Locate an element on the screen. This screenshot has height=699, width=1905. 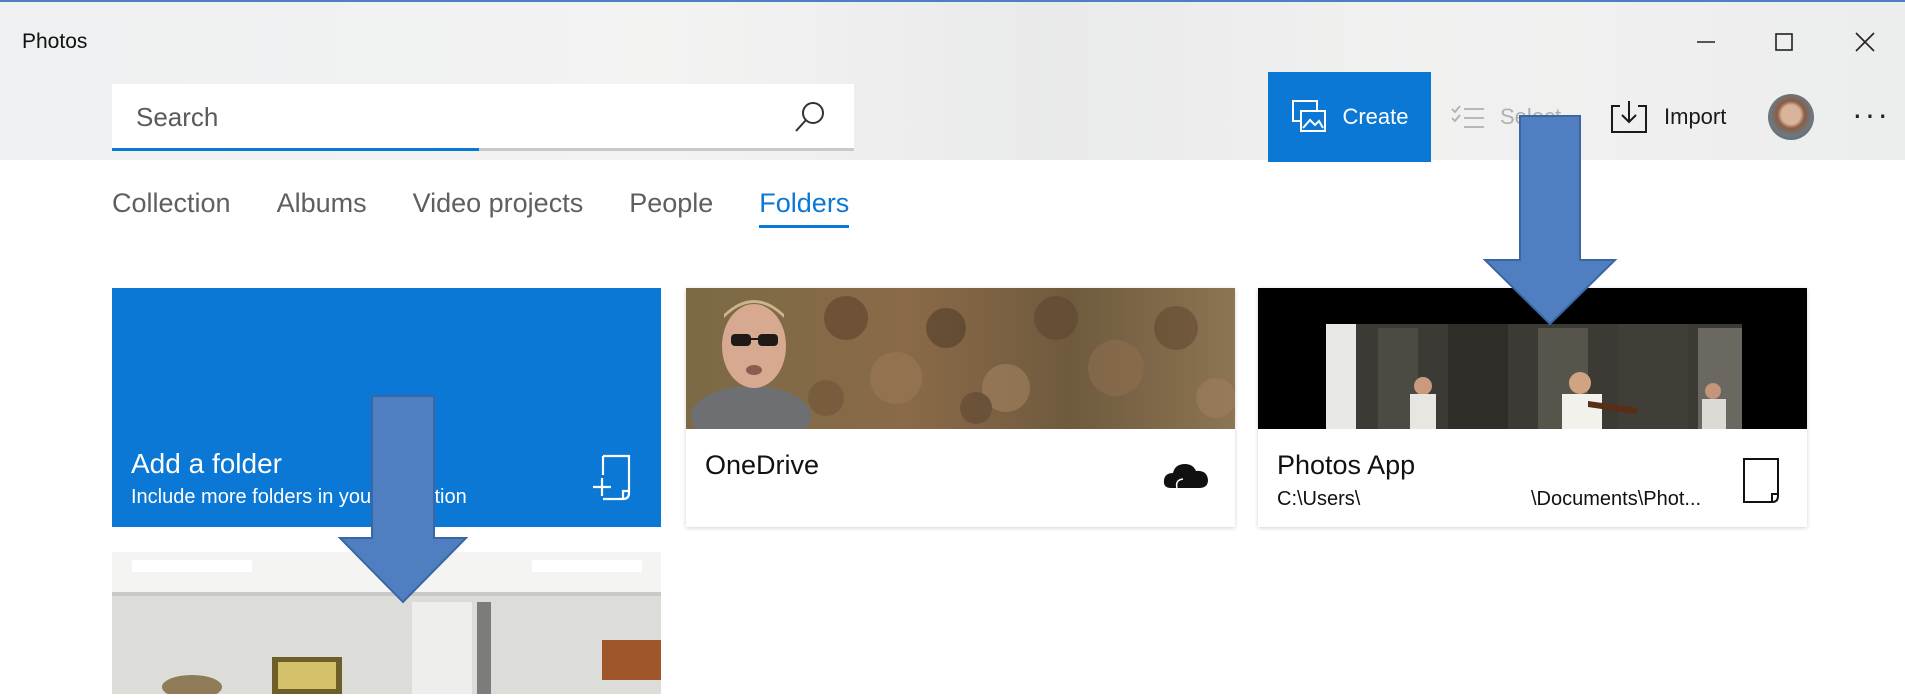
local-folder-icon is located at coordinates (1761, 480).